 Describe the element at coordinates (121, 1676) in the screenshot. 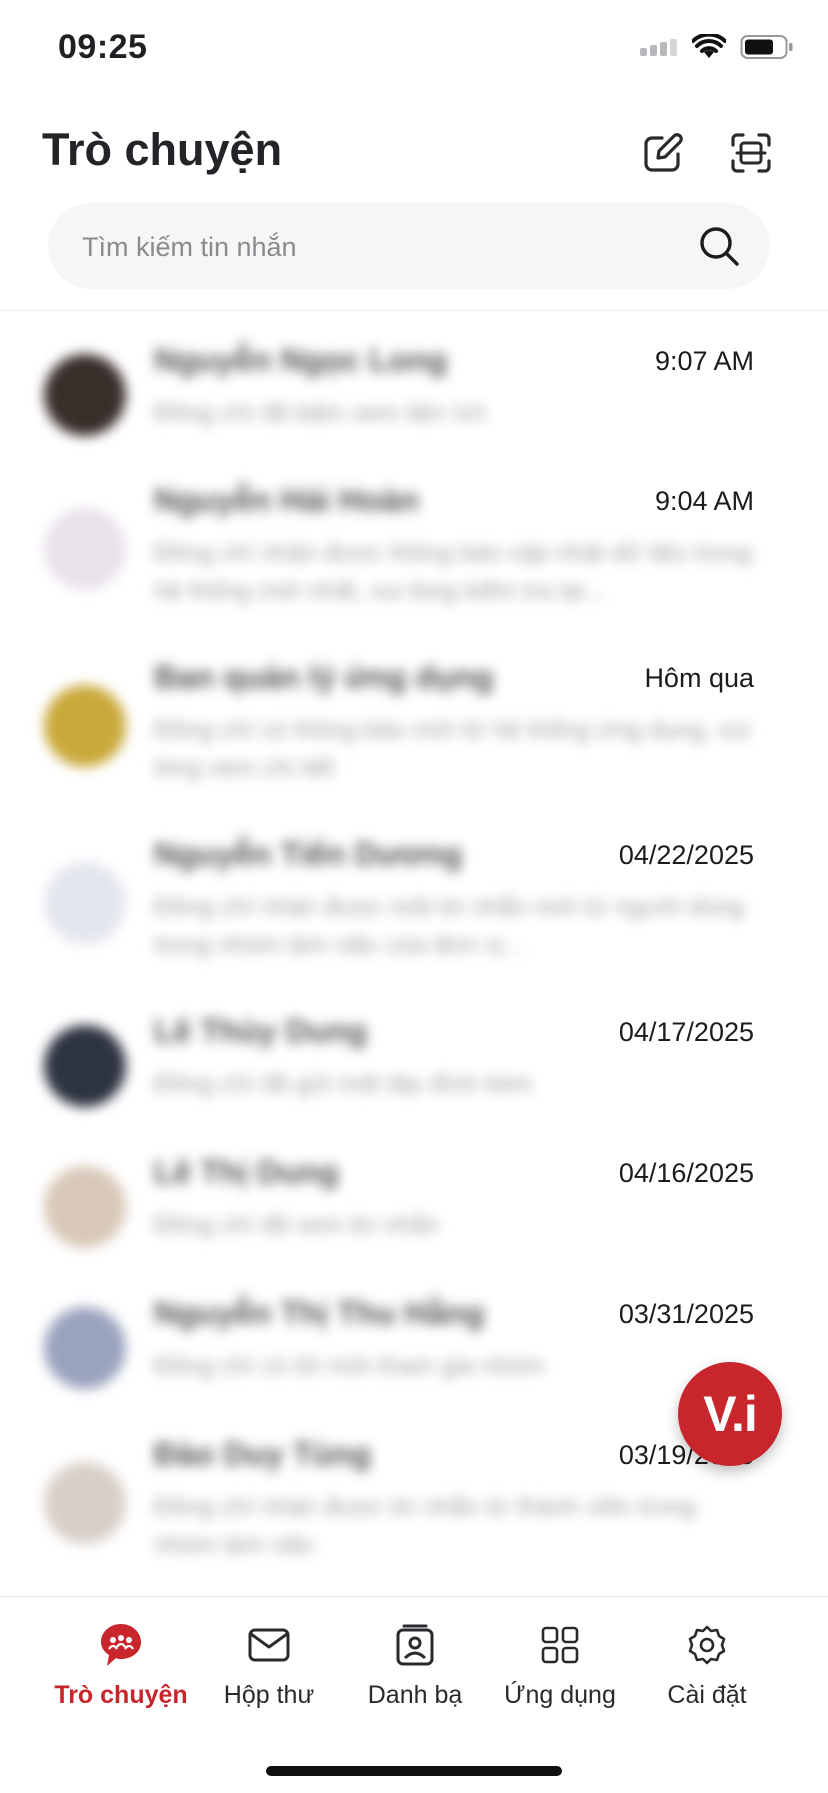

I see `tab-chat: Trò chuyện` at that location.